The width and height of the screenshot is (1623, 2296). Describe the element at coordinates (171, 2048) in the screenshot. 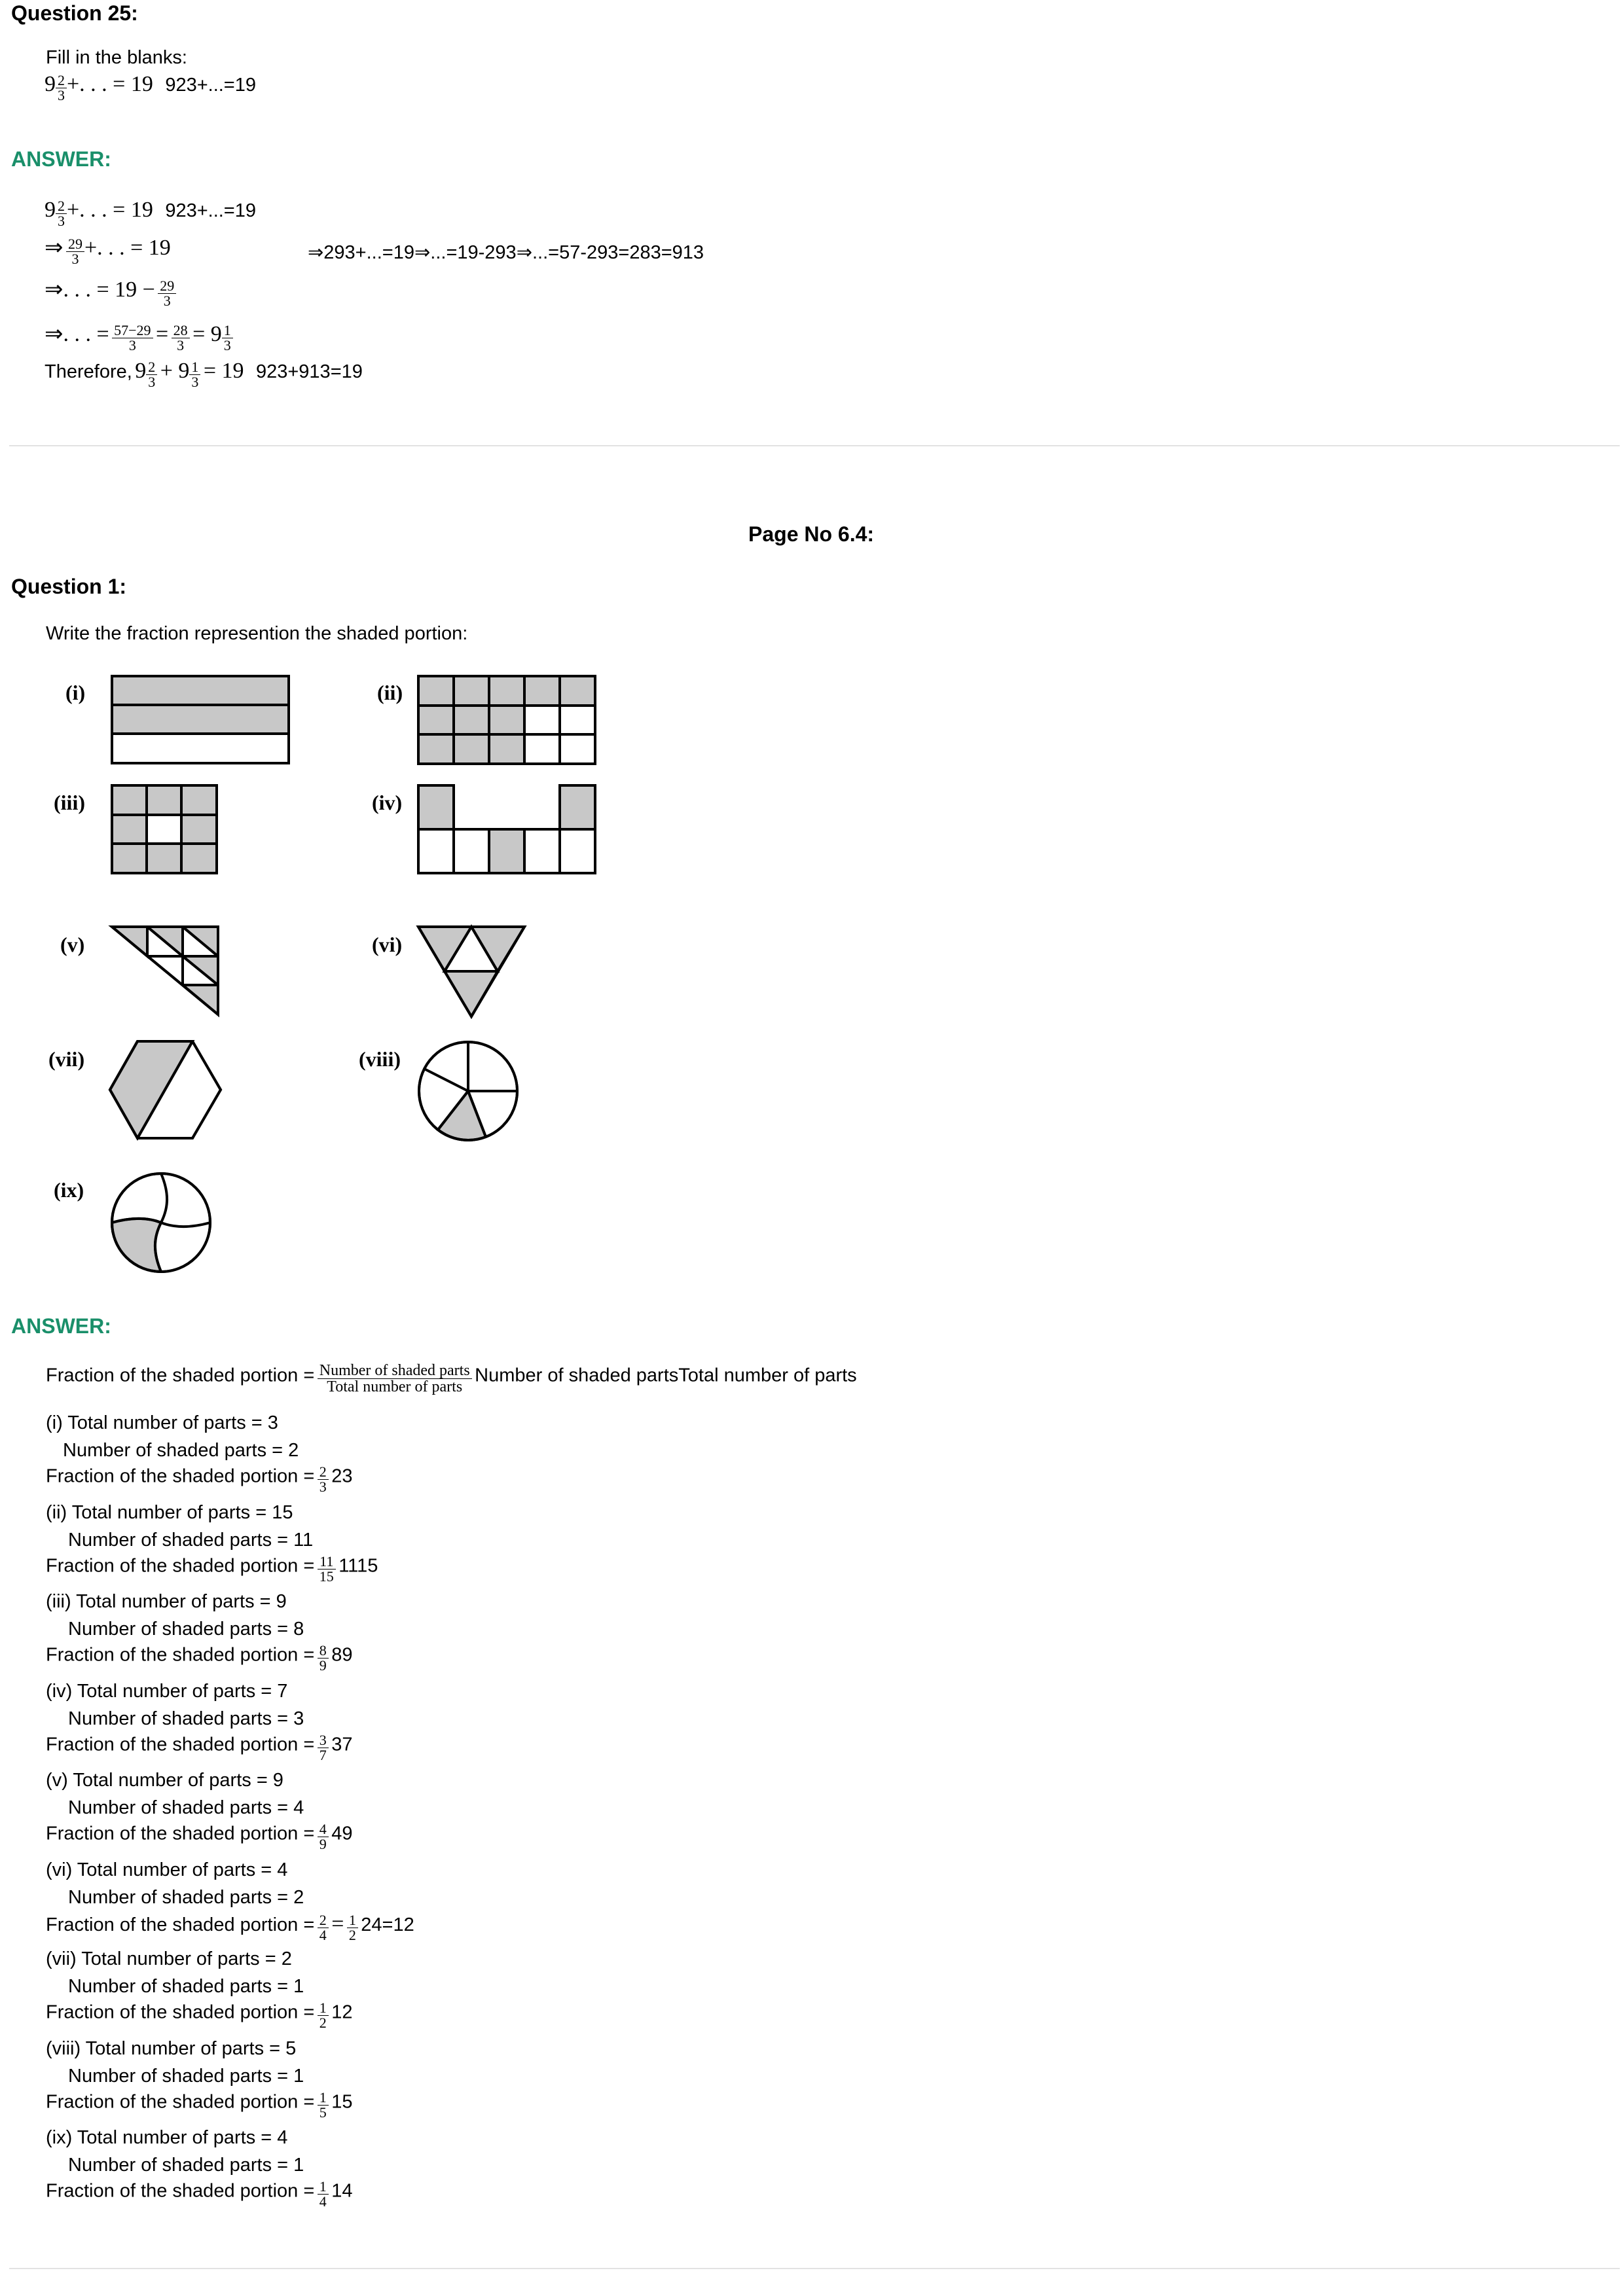

I see `answer-item-total: (viii) Total number of parts = 5` at that location.